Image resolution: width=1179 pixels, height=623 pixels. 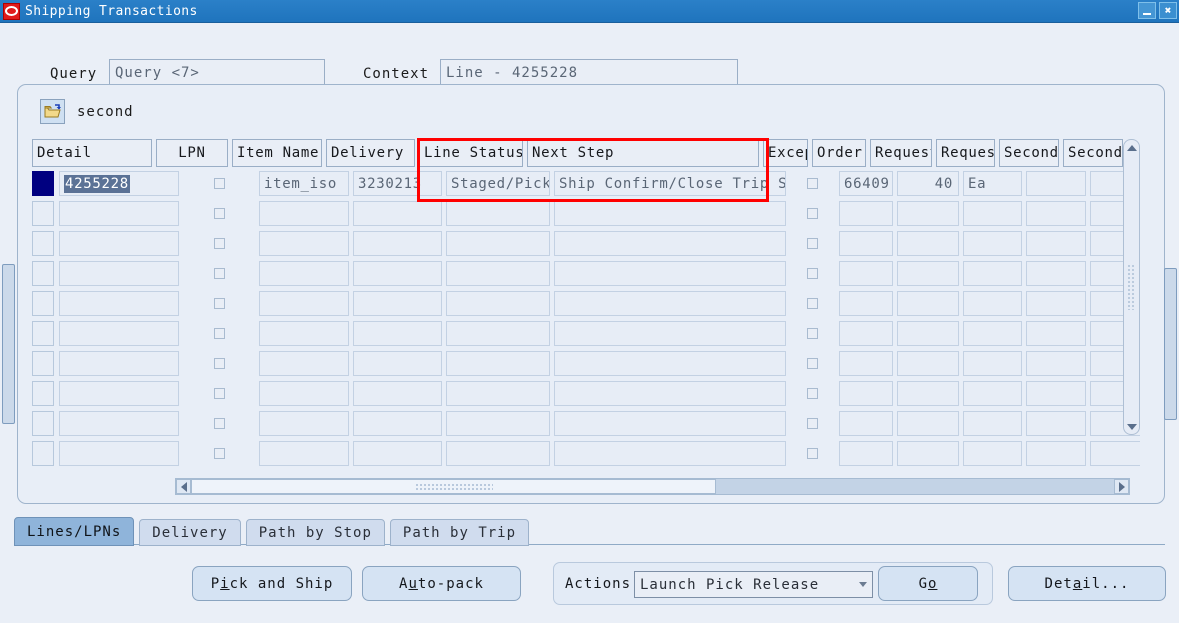 What do you see at coordinates (52, 111) in the screenshot?
I see `folder-open-icon` at bounding box center [52, 111].